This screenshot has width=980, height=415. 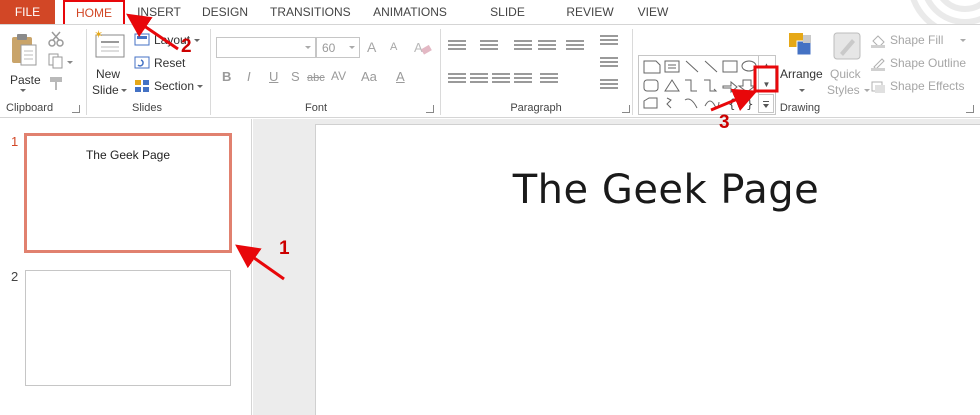 What do you see at coordinates (802, 64) in the screenshot?
I see `arrange-button: Arrange` at bounding box center [802, 64].